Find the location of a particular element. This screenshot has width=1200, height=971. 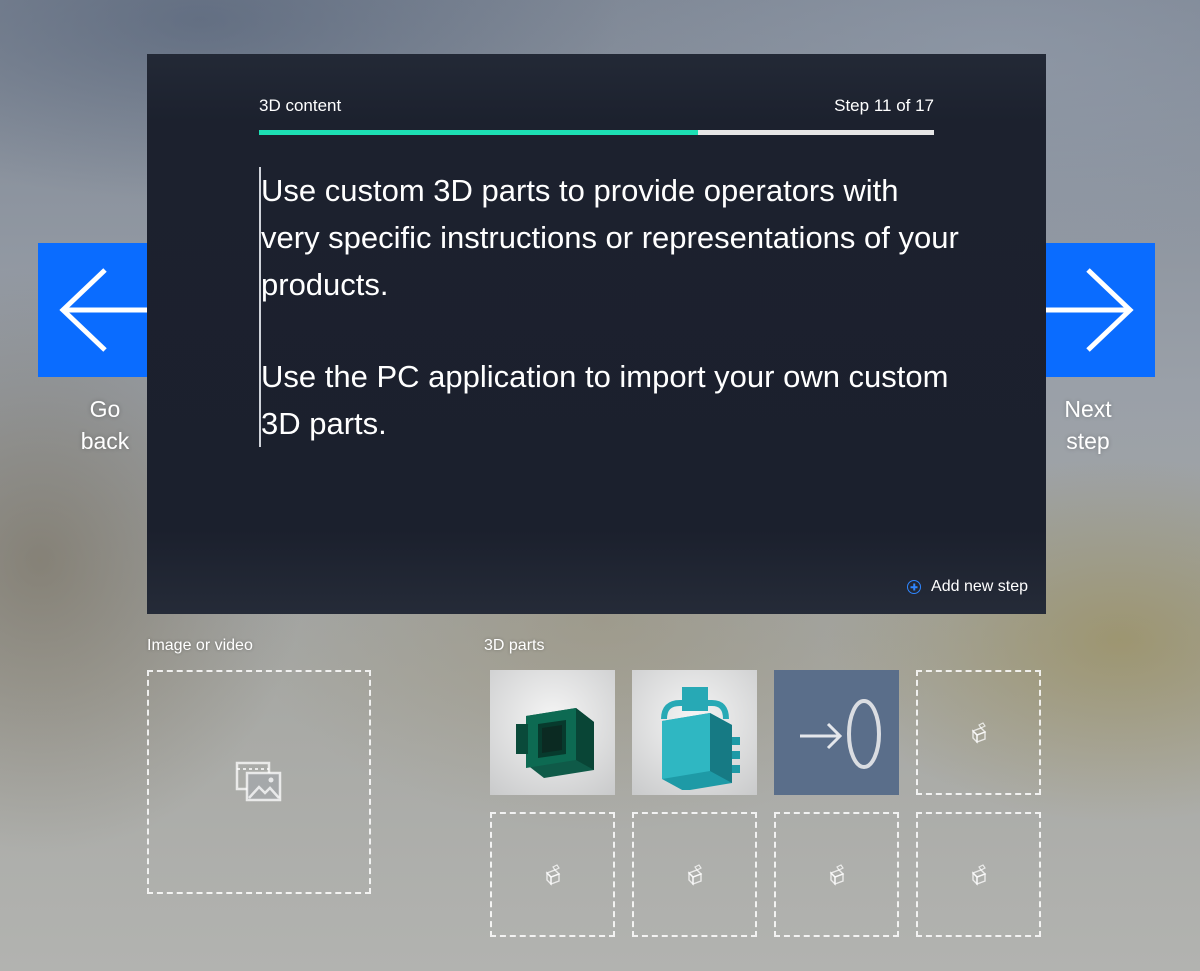

arrow-left-icon is located at coordinates (104, 310).